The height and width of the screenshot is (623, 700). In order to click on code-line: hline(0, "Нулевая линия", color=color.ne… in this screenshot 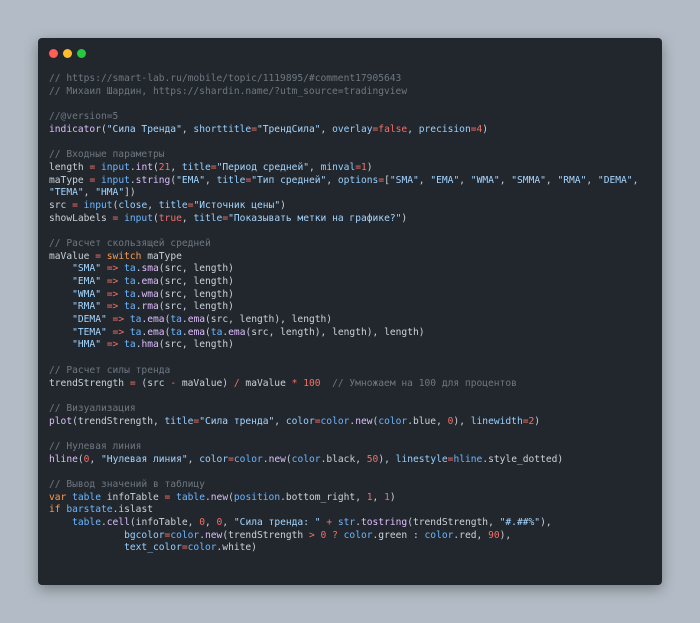, I will do `click(343, 460)`.